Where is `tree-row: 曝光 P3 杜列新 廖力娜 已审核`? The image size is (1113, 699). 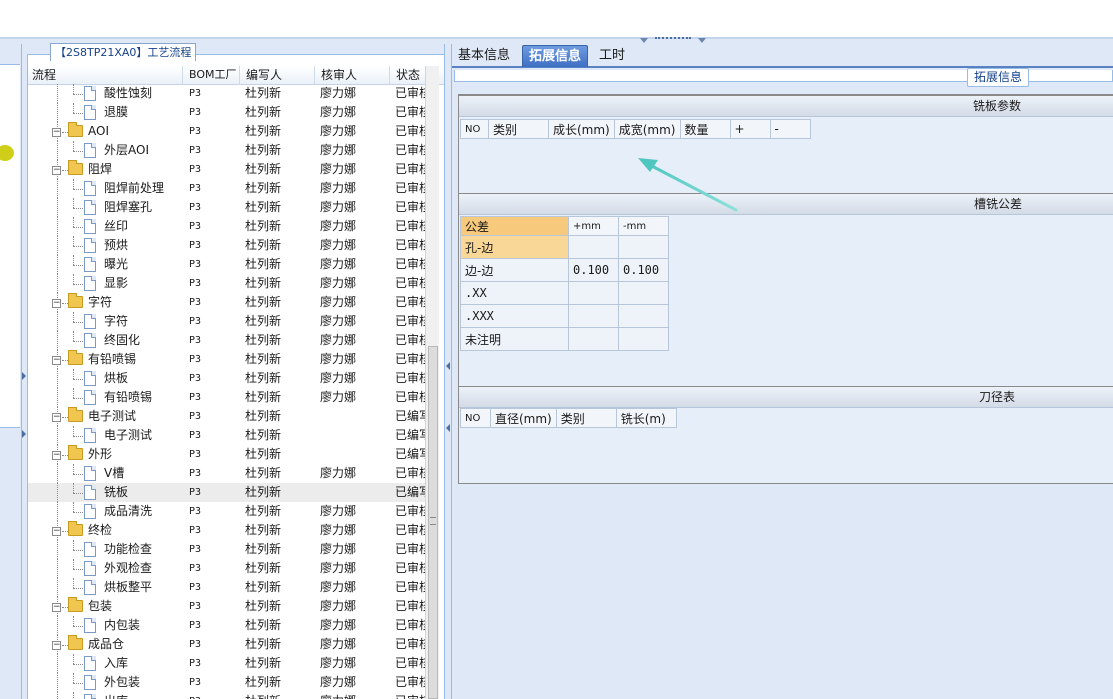 tree-row: 曝光 P3 杜列新 廖力娜 已审核 is located at coordinates (228, 264).